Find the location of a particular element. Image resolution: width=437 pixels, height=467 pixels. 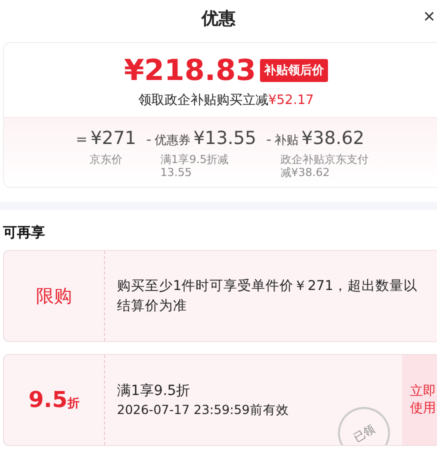

coupon-validity: 2026-07-17 23:59:59前有效 is located at coordinates (203, 410).